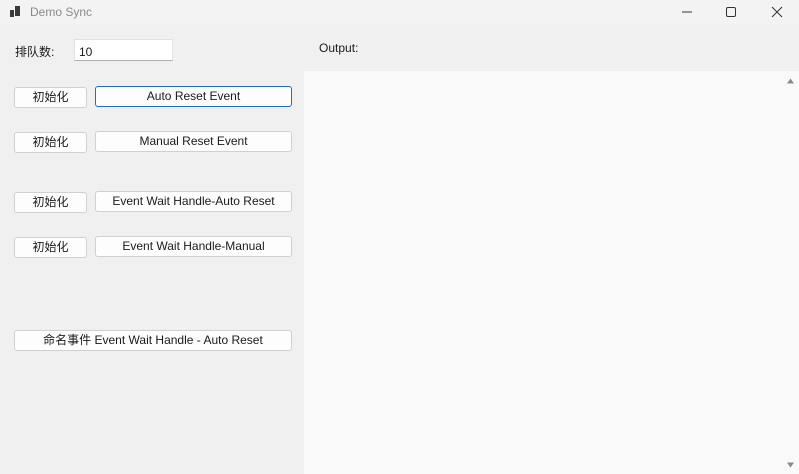 The width and height of the screenshot is (799, 474). What do you see at coordinates (399, 12) in the screenshot?
I see `title-bar: Demo Sync` at bounding box center [399, 12].